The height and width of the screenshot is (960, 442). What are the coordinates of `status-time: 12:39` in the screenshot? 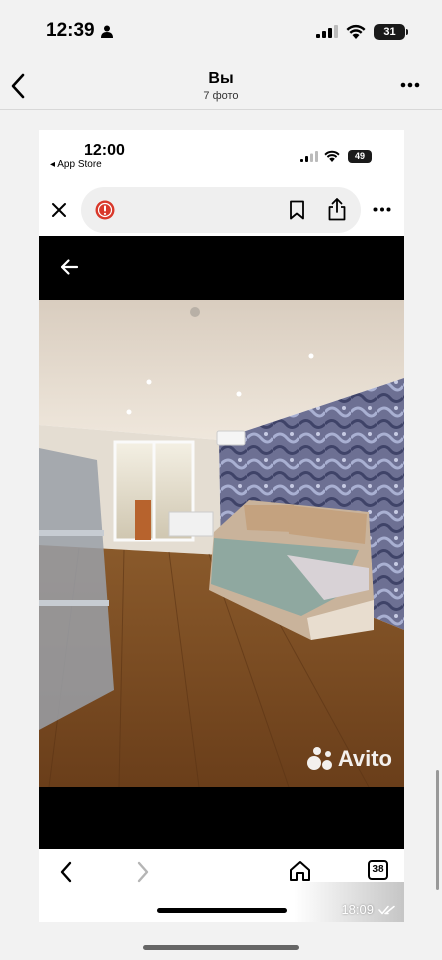 It's located at (70, 30).